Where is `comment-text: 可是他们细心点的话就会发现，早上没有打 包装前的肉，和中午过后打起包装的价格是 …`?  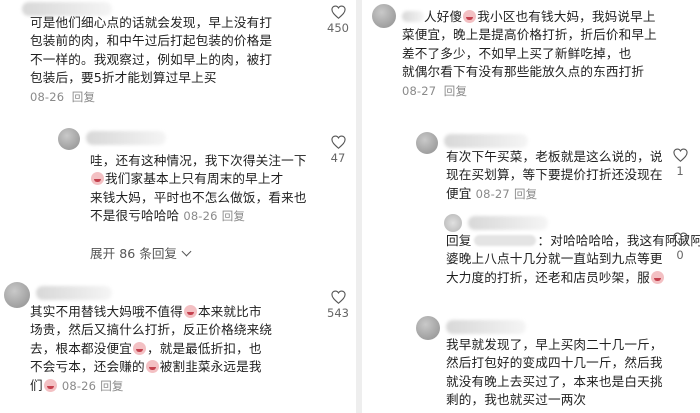
comment-text: 可是他们细心点的话就会发现，早上没有打 包装前的肉，和中午过后打起包装的价格是 … is located at coordinates (151, 59).